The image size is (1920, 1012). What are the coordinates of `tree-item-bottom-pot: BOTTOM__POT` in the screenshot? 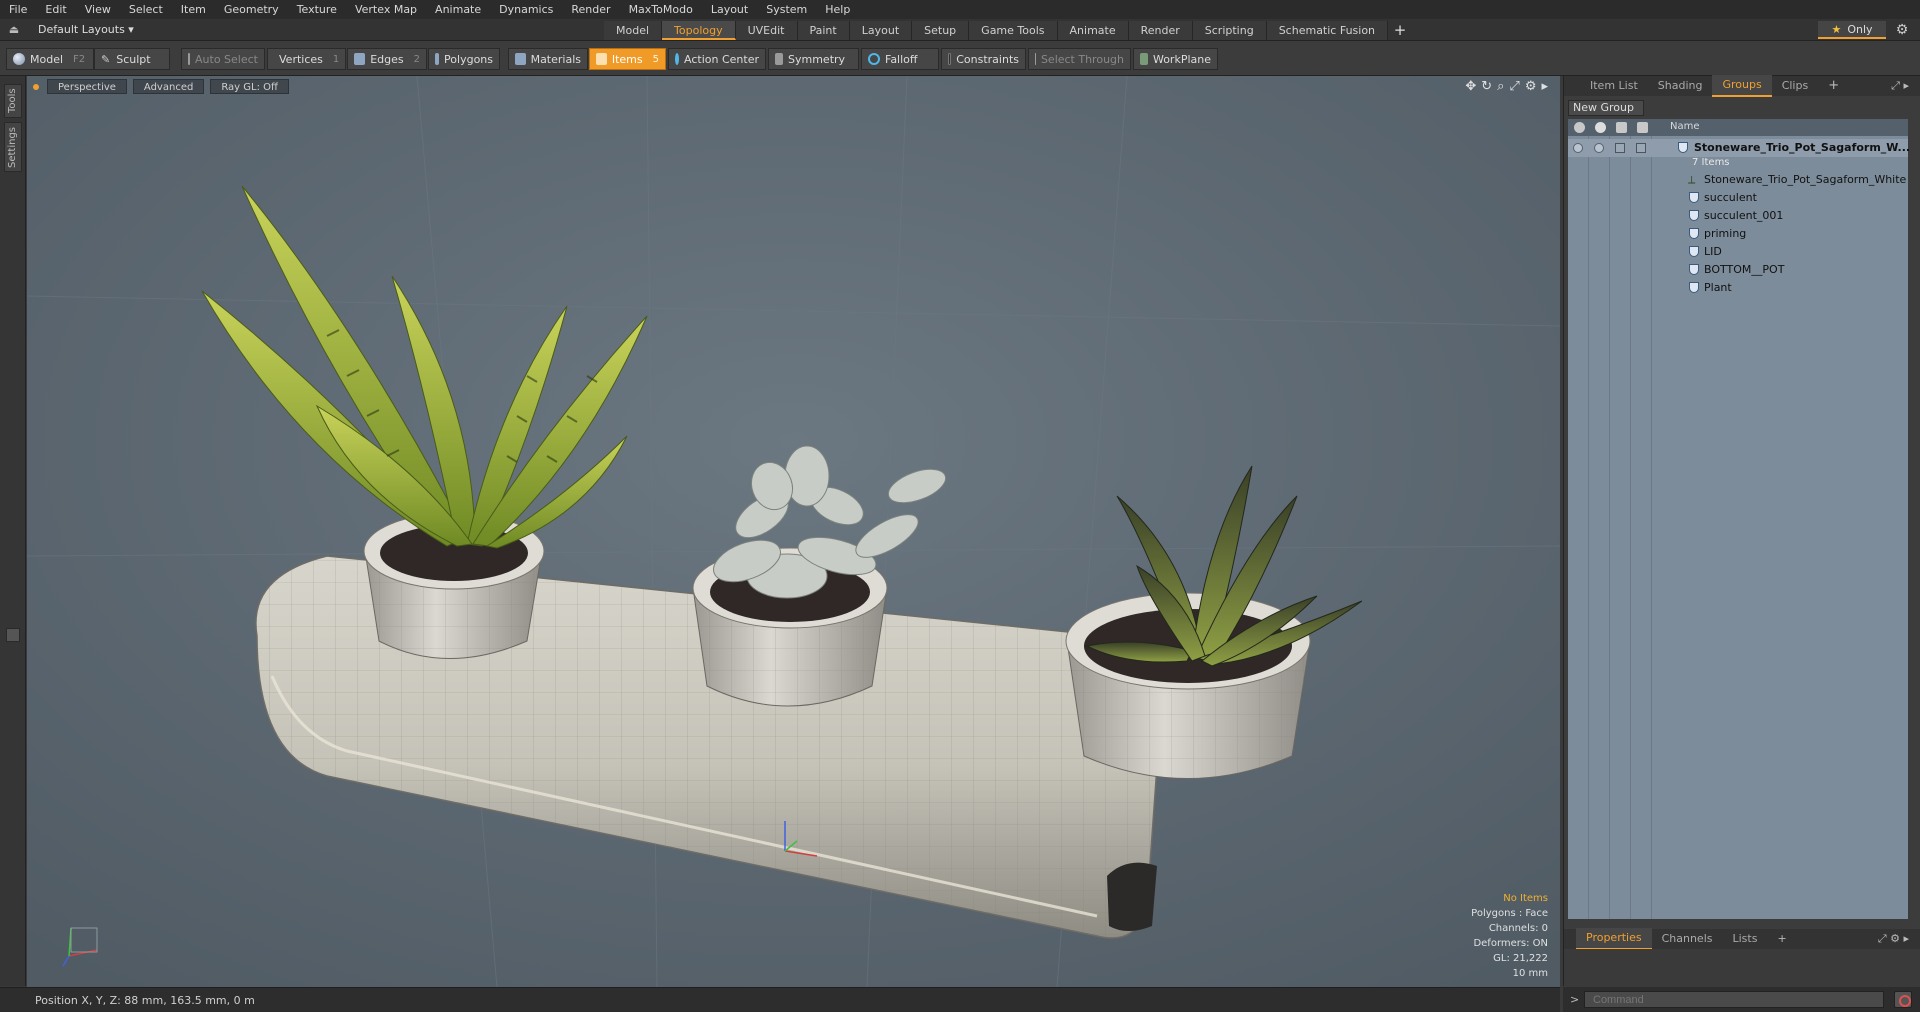 It's located at (1738, 270).